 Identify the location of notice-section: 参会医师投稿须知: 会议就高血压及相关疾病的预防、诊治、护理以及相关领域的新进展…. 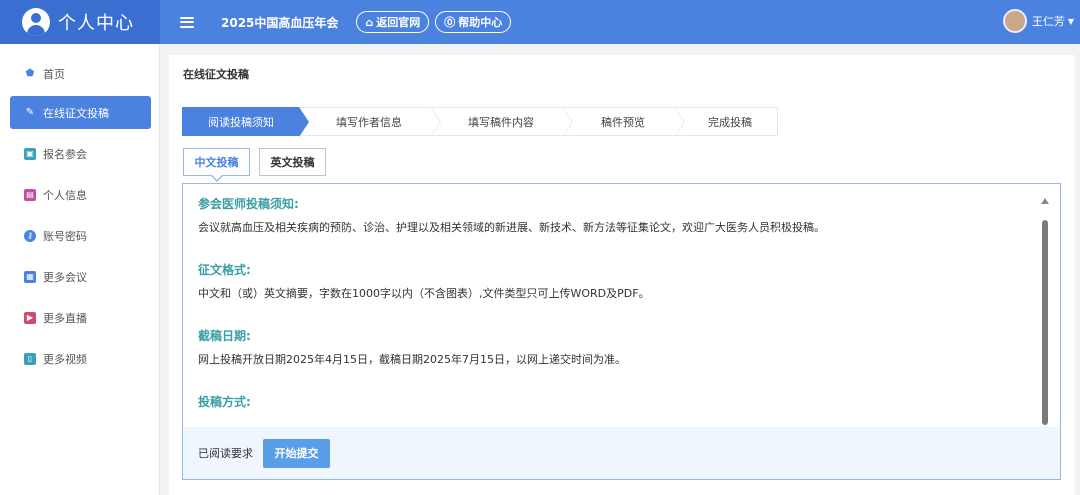
(613, 215).